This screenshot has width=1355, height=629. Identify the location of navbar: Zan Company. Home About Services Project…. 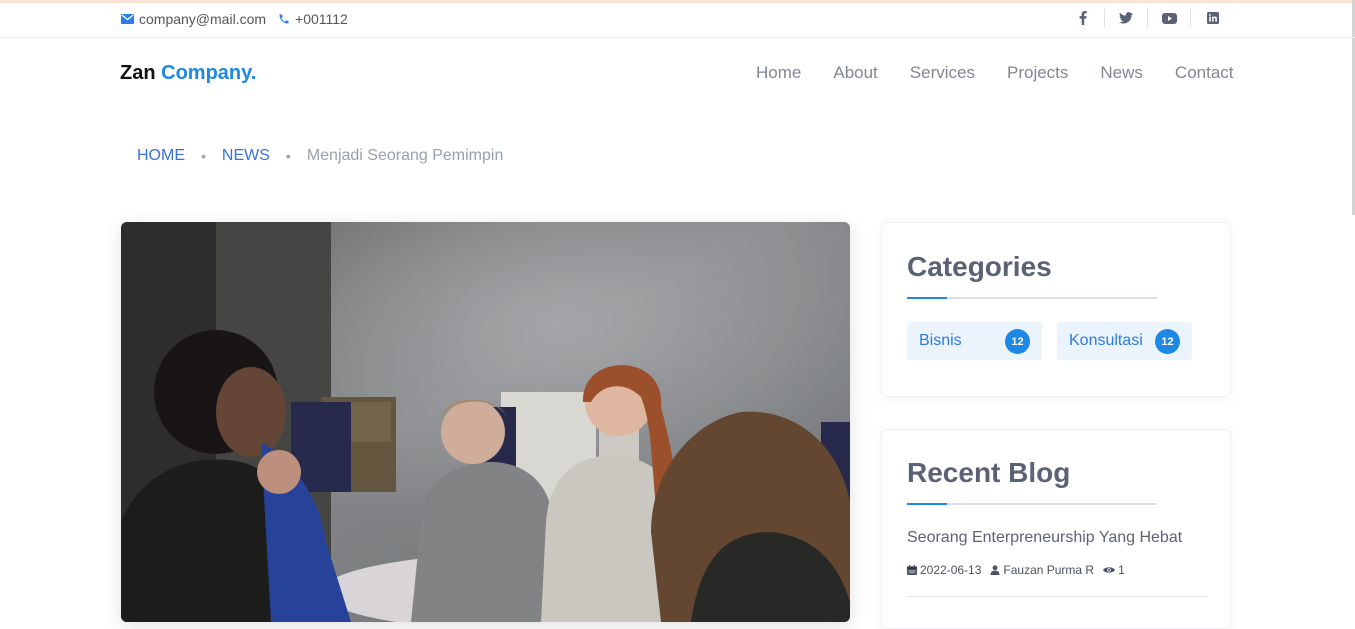
(677, 73).